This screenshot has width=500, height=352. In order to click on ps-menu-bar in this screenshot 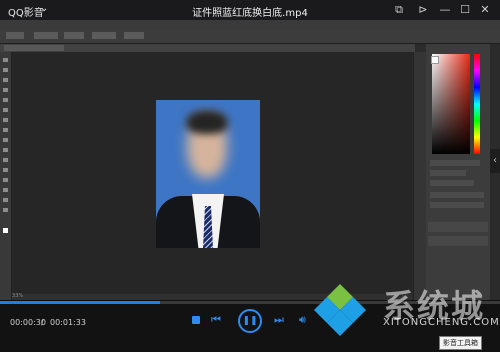, I will do `click(250, 24)`.